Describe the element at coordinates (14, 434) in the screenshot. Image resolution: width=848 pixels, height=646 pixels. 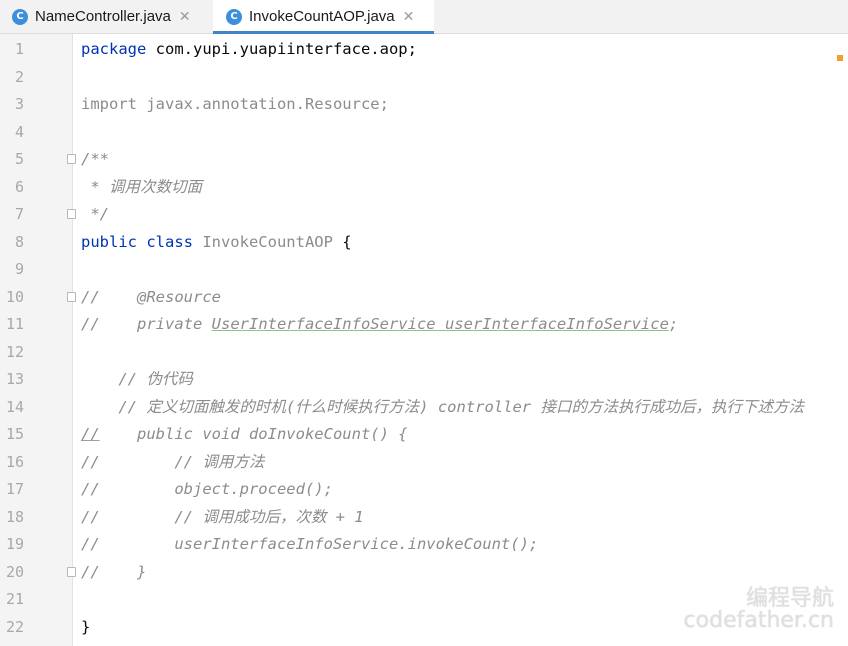
I see `line-number: 15` at that location.